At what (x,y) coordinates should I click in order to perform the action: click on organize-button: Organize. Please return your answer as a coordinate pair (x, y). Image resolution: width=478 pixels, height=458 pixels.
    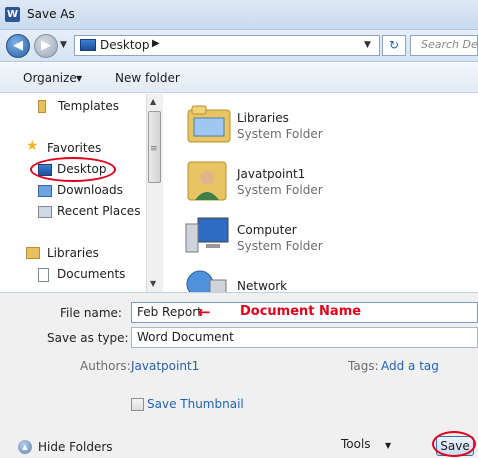
    Looking at the image, I should click on (50, 78).